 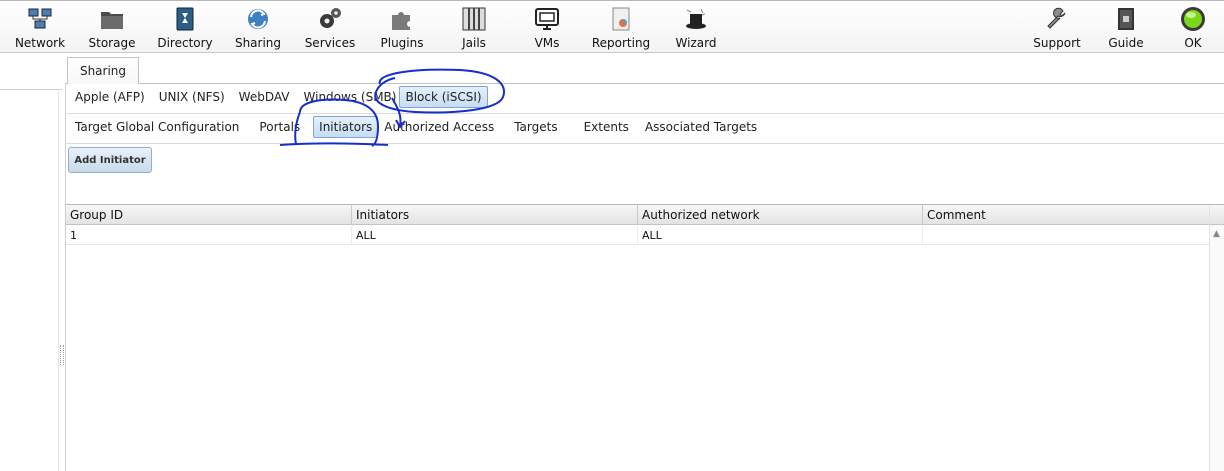 What do you see at coordinates (621, 19) in the screenshot?
I see `reporting-icon` at bounding box center [621, 19].